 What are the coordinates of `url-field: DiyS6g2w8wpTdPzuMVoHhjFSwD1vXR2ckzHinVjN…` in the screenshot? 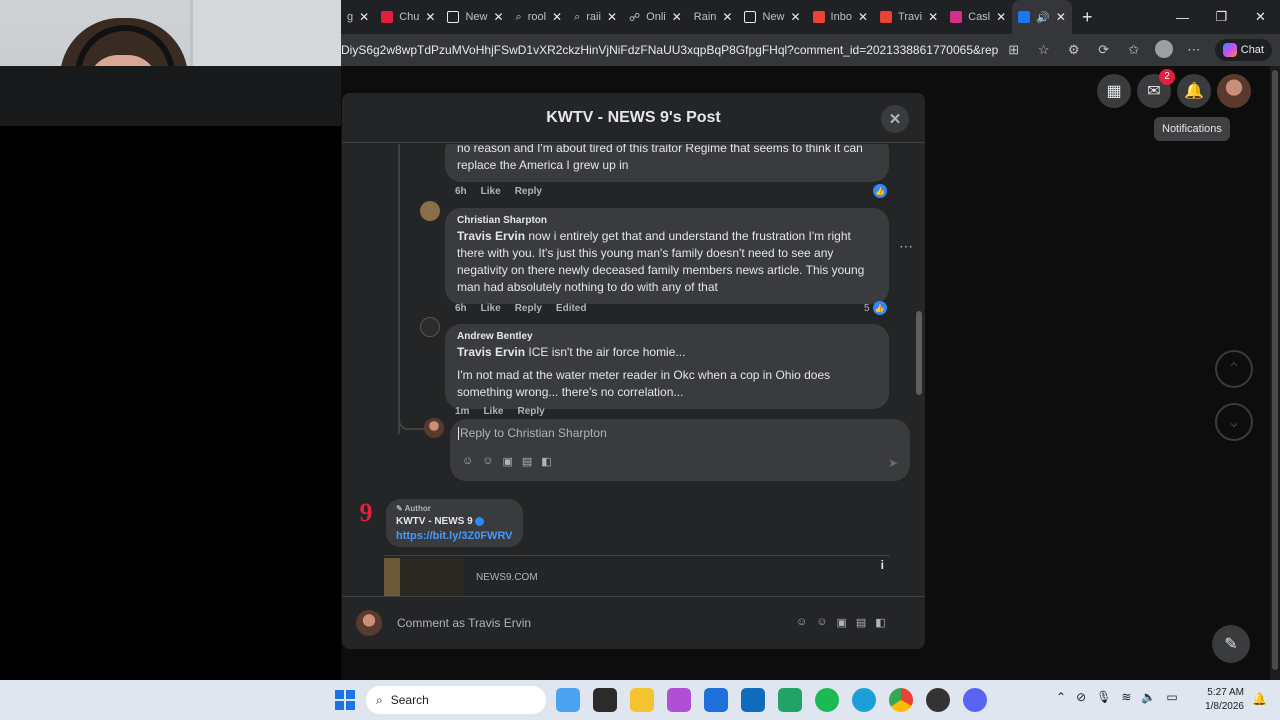 It's located at (670, 50).